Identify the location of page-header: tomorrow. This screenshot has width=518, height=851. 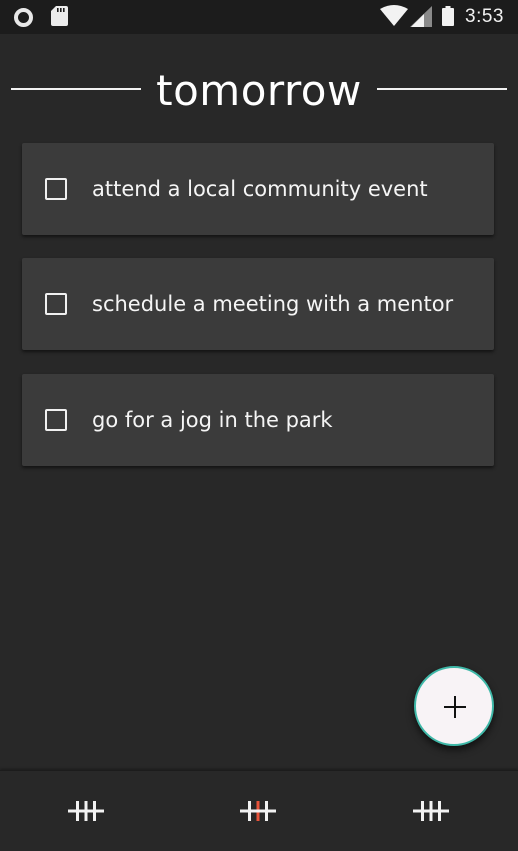
(259, 90).